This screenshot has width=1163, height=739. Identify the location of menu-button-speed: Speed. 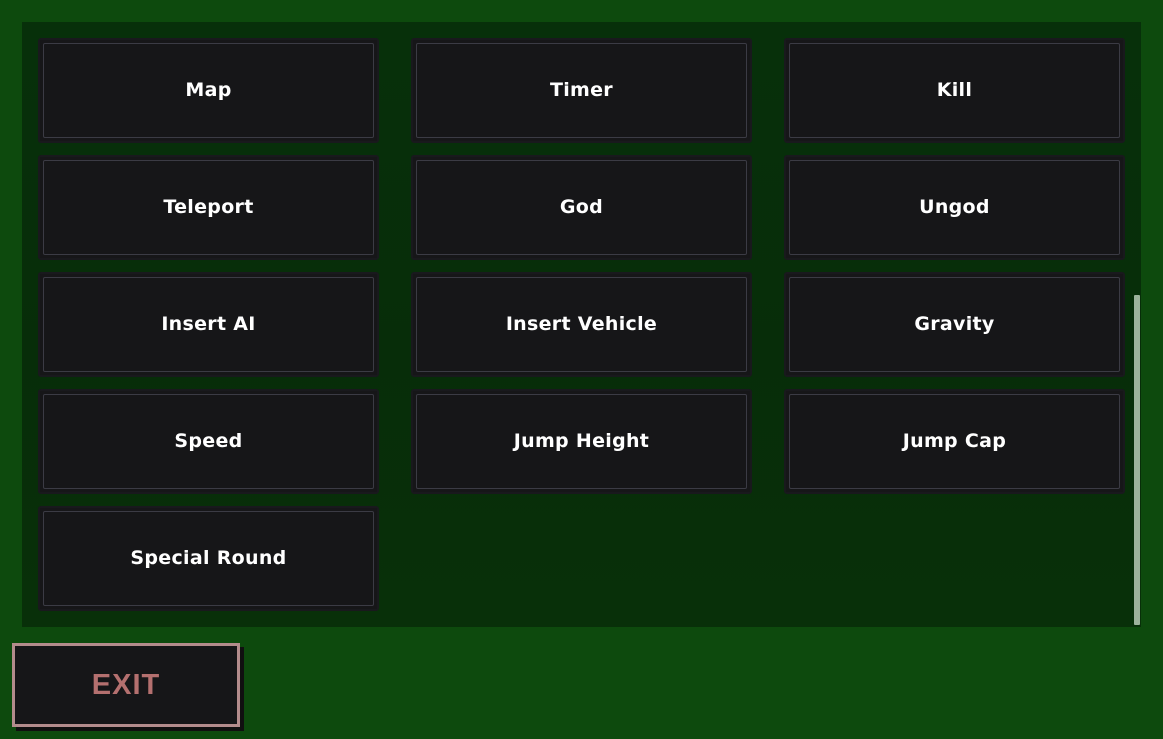
(208, 441).